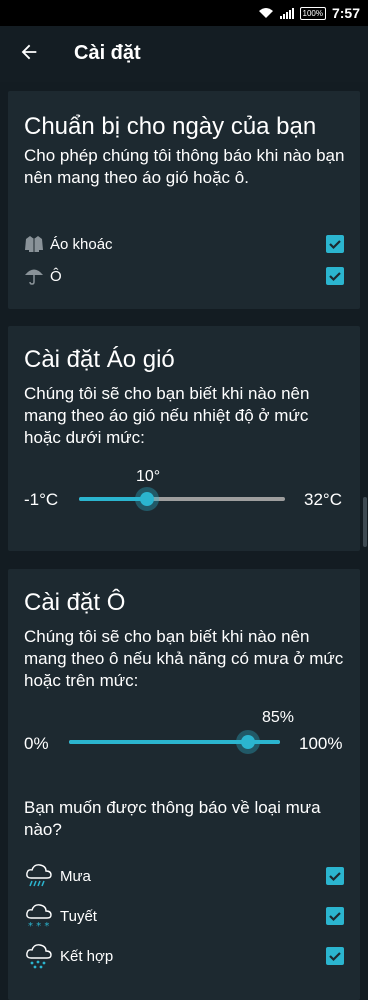  Describe the element at coordinates (323, 499) in the screenshot. I see `temperature-slider-max: 32°C` at that location.